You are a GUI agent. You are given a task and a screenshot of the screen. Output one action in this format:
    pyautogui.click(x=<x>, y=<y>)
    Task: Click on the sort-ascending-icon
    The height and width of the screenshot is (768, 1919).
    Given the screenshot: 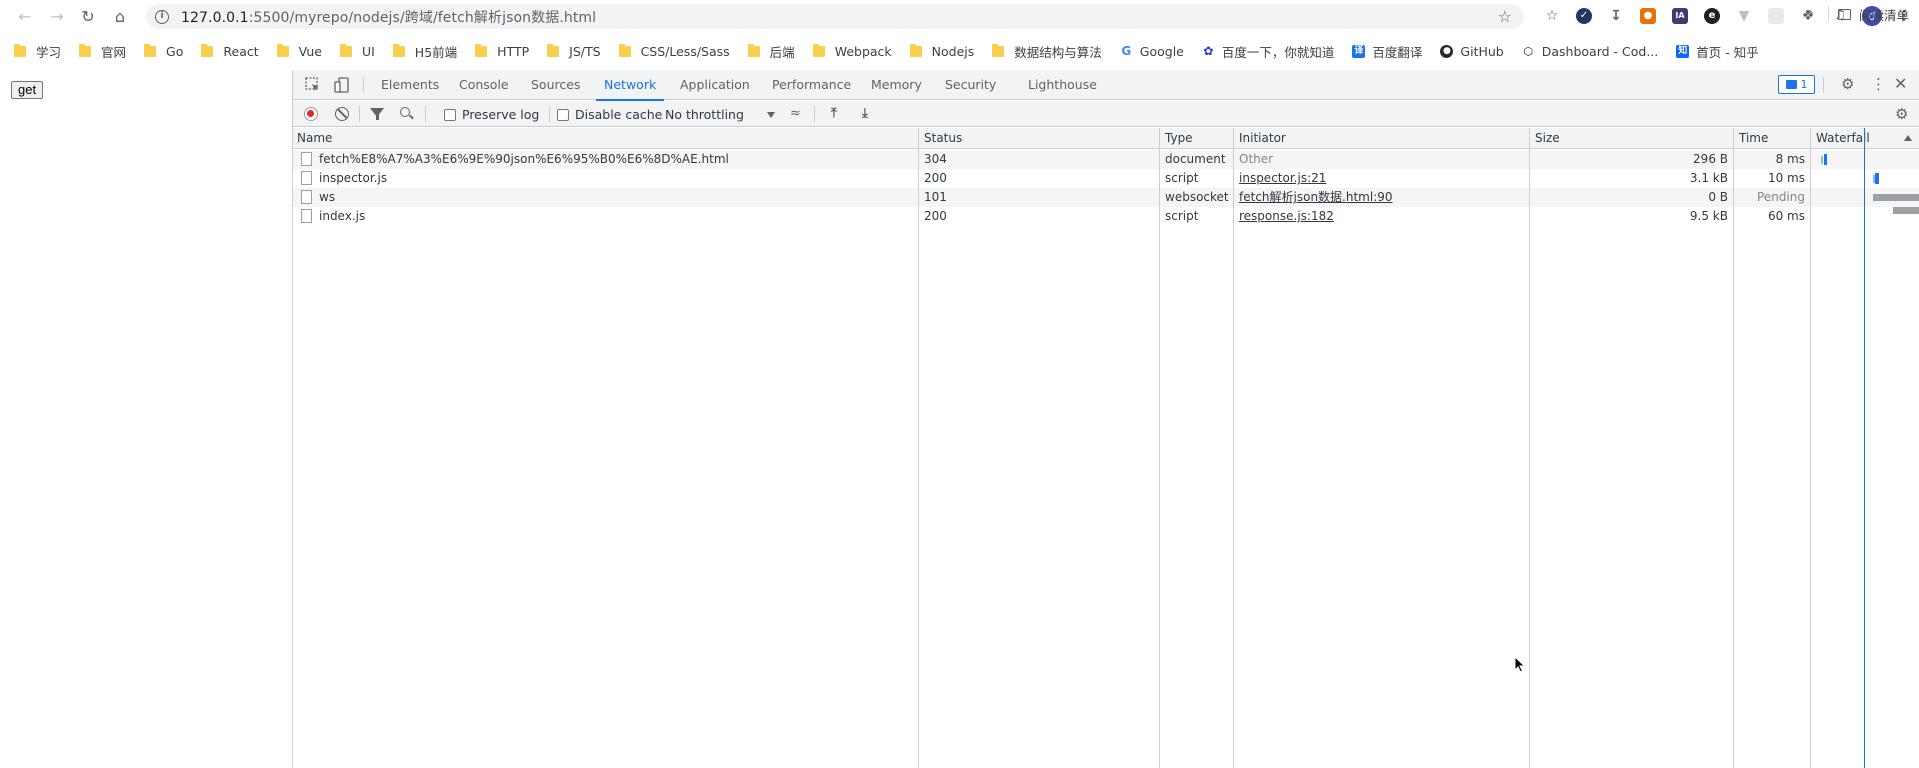 What is the action you would take?
    pyautogui.click(x=1908, y=138)
    